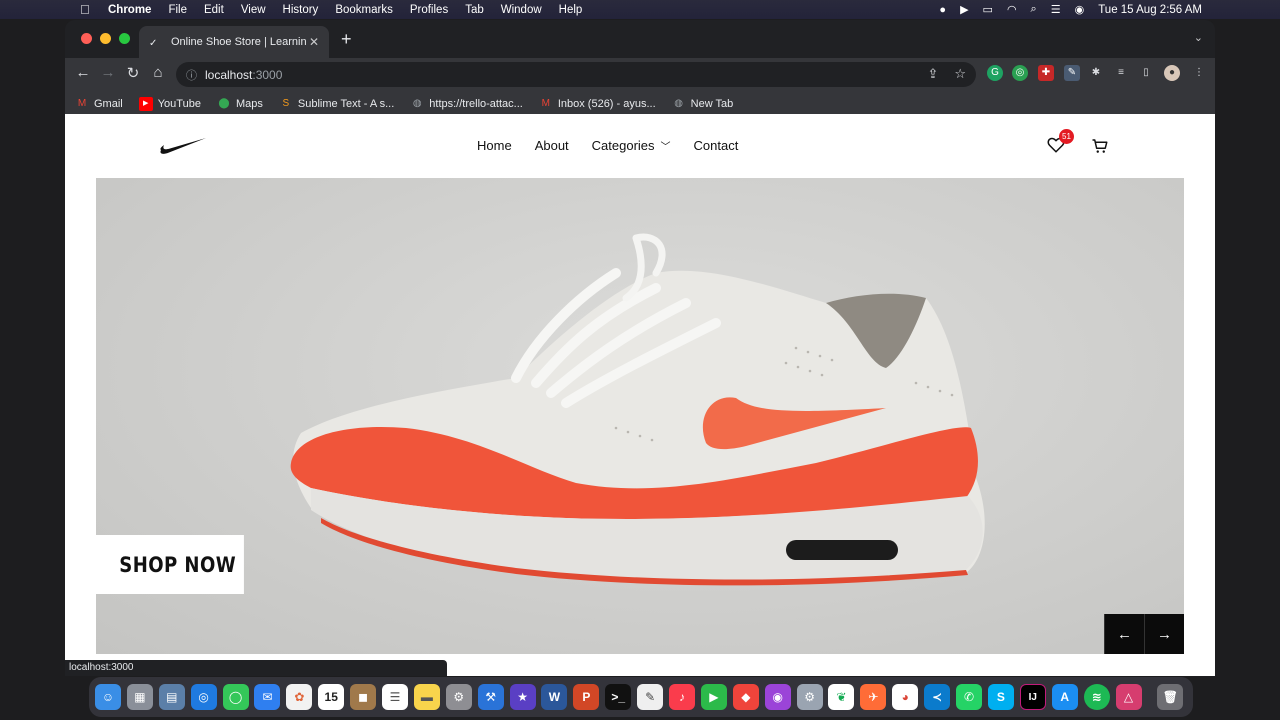  What do you see at coordinates (299, 697) in the screenshot?
I see `photos-icon: ✿` at bounding box center [299, 697].